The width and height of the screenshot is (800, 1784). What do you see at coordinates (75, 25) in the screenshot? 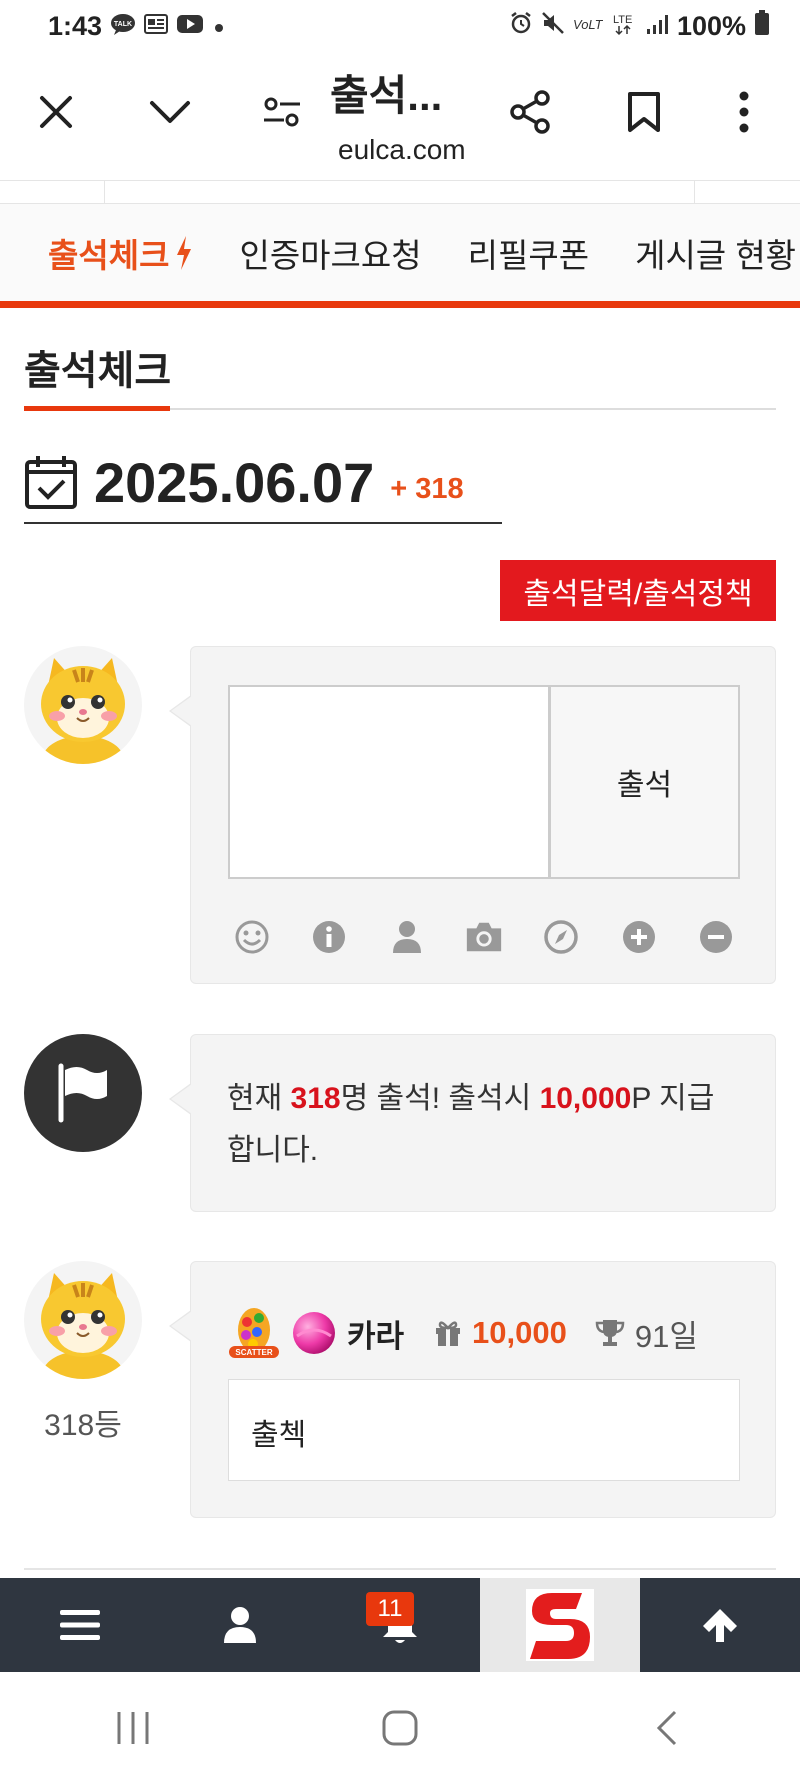
I see `status-time: 1:43` at bounding box center [75, 25].